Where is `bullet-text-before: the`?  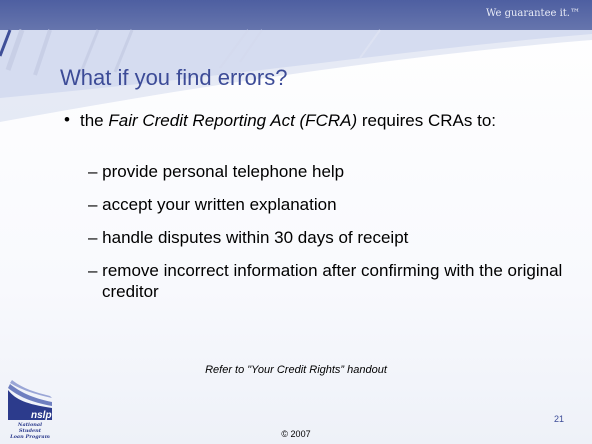 bullet-text-before: the is located at coordinates (94, 120).